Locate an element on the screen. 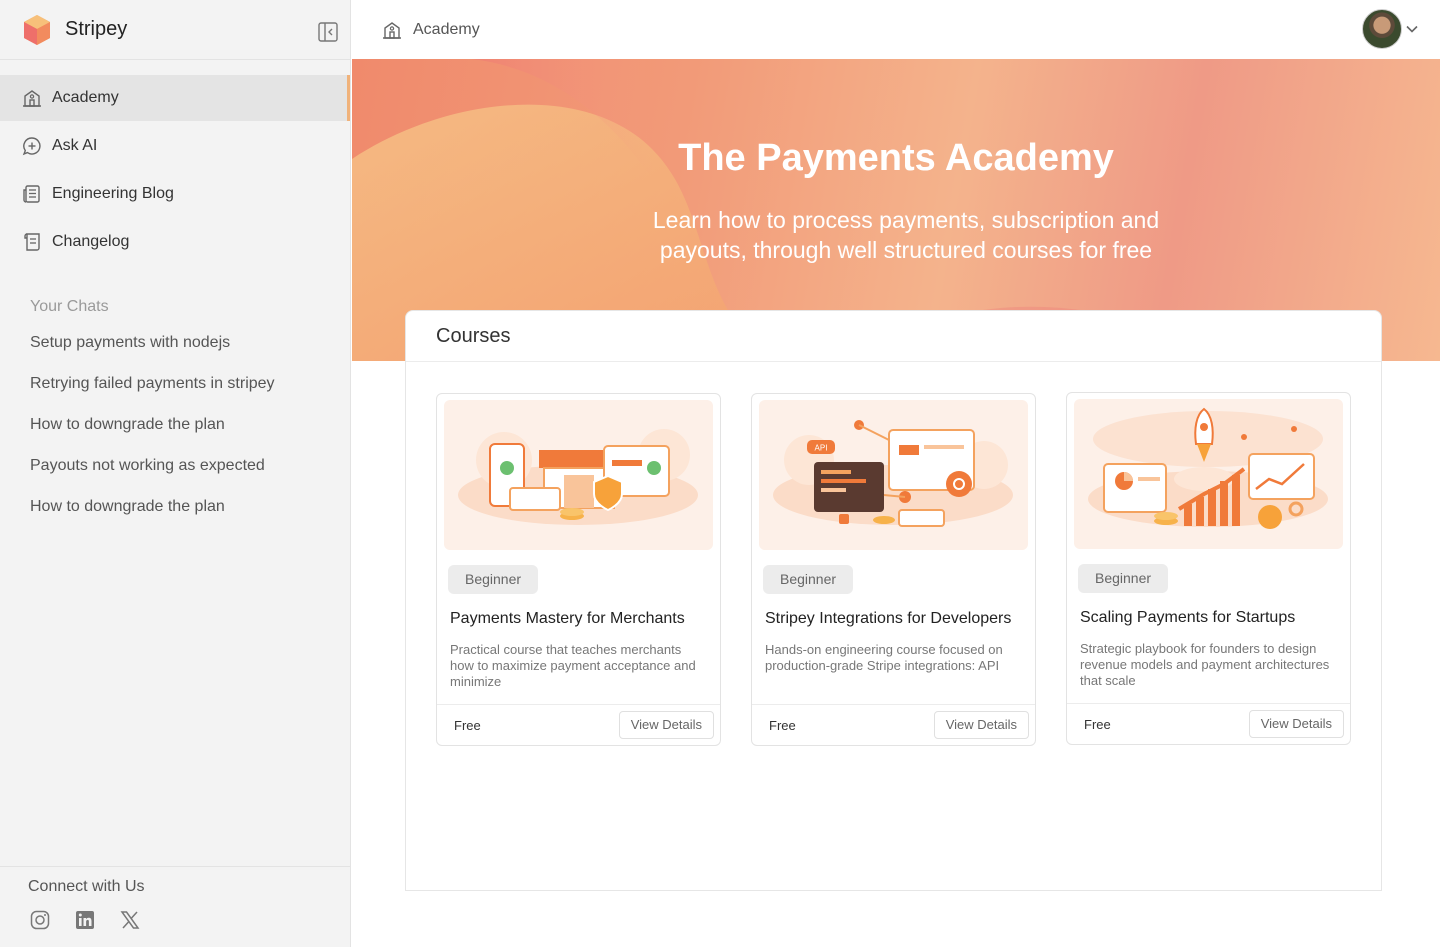 This screenshot has height=947, width=1440. sidebar-item-ask-ai: Ask AI is located at coordinates (175, 146).